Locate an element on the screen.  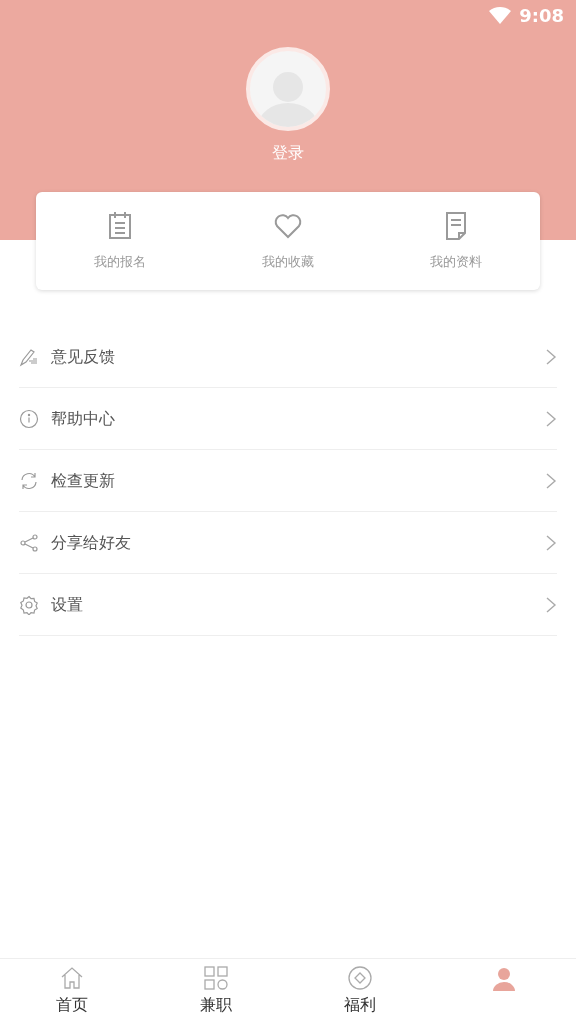
person-icon is located at coordinates (504, 978).